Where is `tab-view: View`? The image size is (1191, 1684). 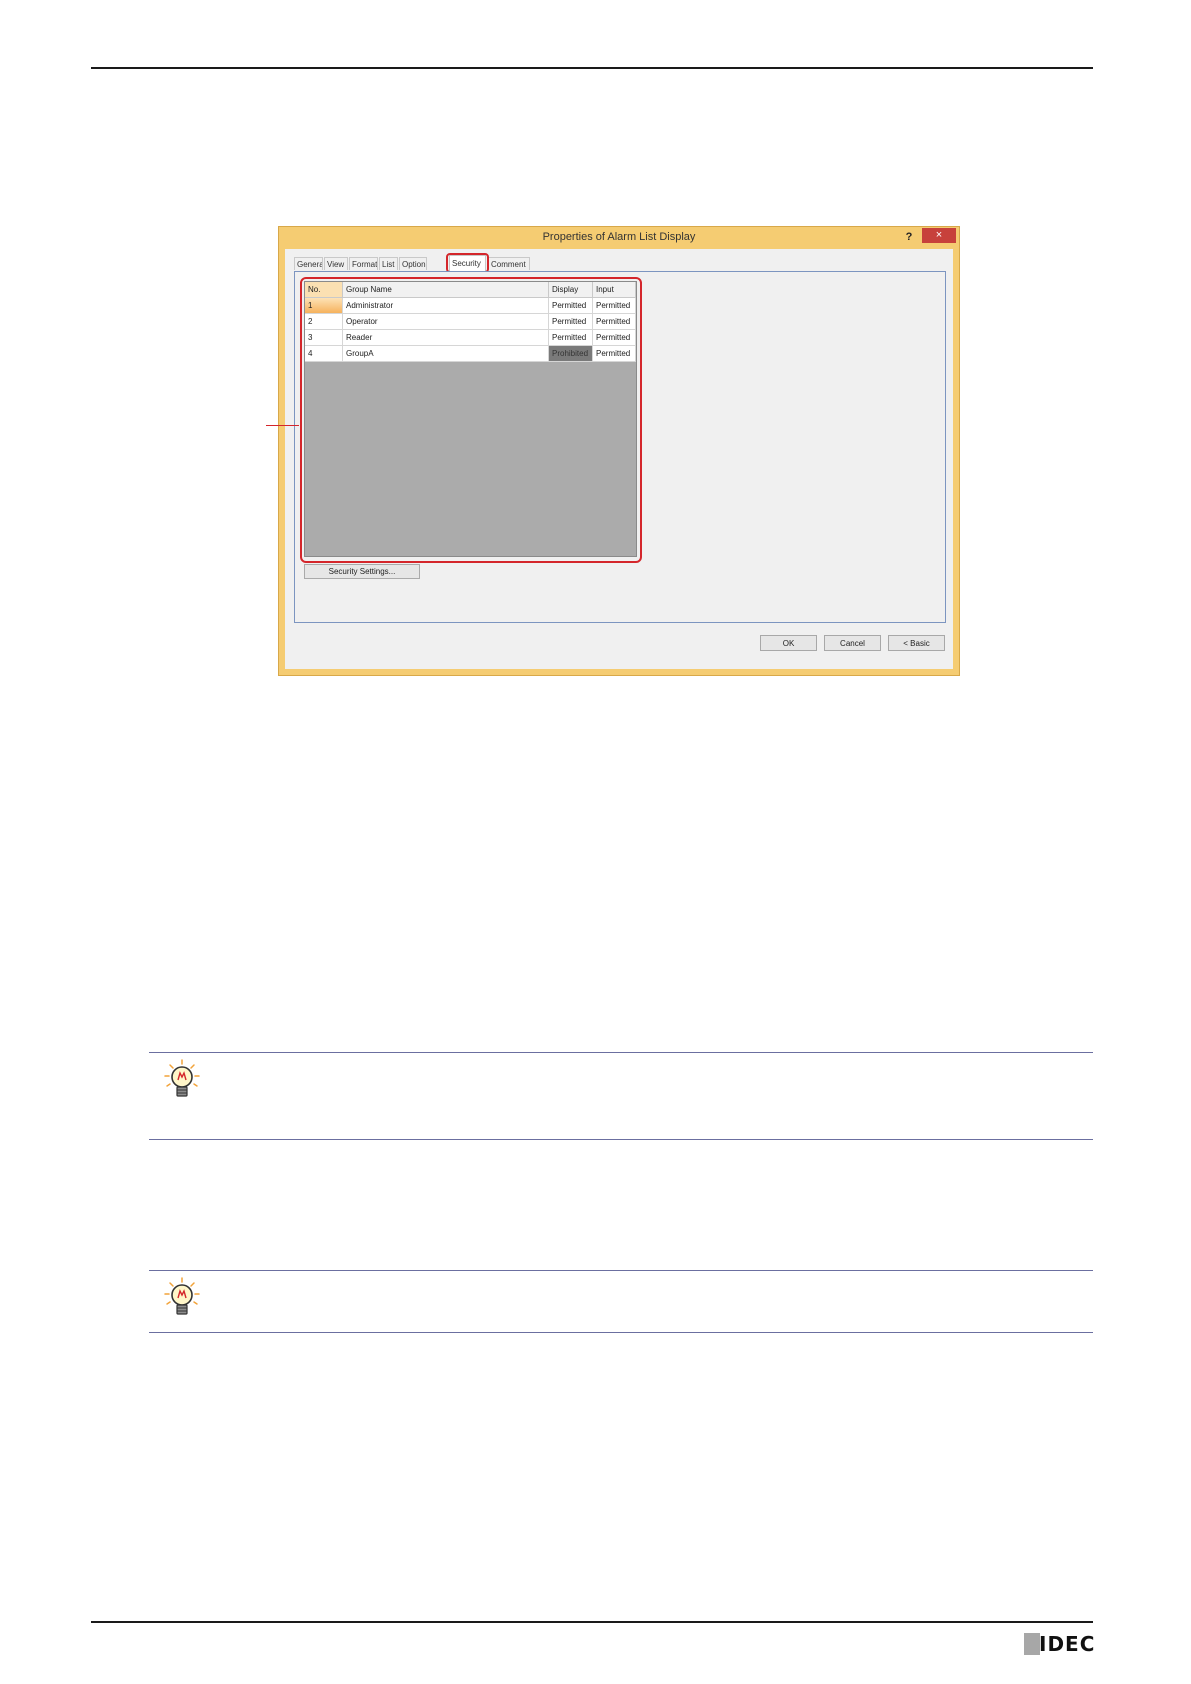 tab-view: View is located at coordinates (336, 263).